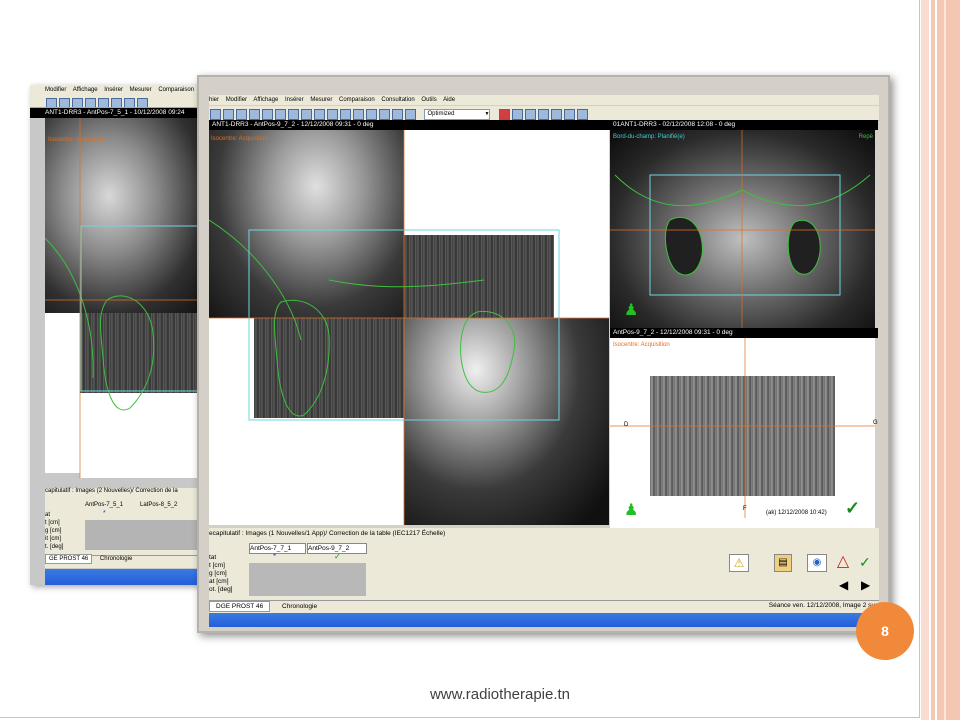 This screenshot has height=720, width=960. Describe the element at coordinates (357, 100) in the screenshot. I see `menu-item-comparaison: Comparaison` at that location.